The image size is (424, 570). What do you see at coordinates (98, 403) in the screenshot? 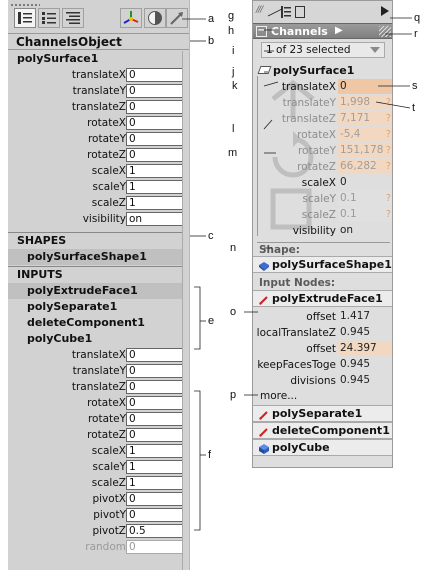
I see `attribute-row: rotateX 0` at bounding box center [98, 403].